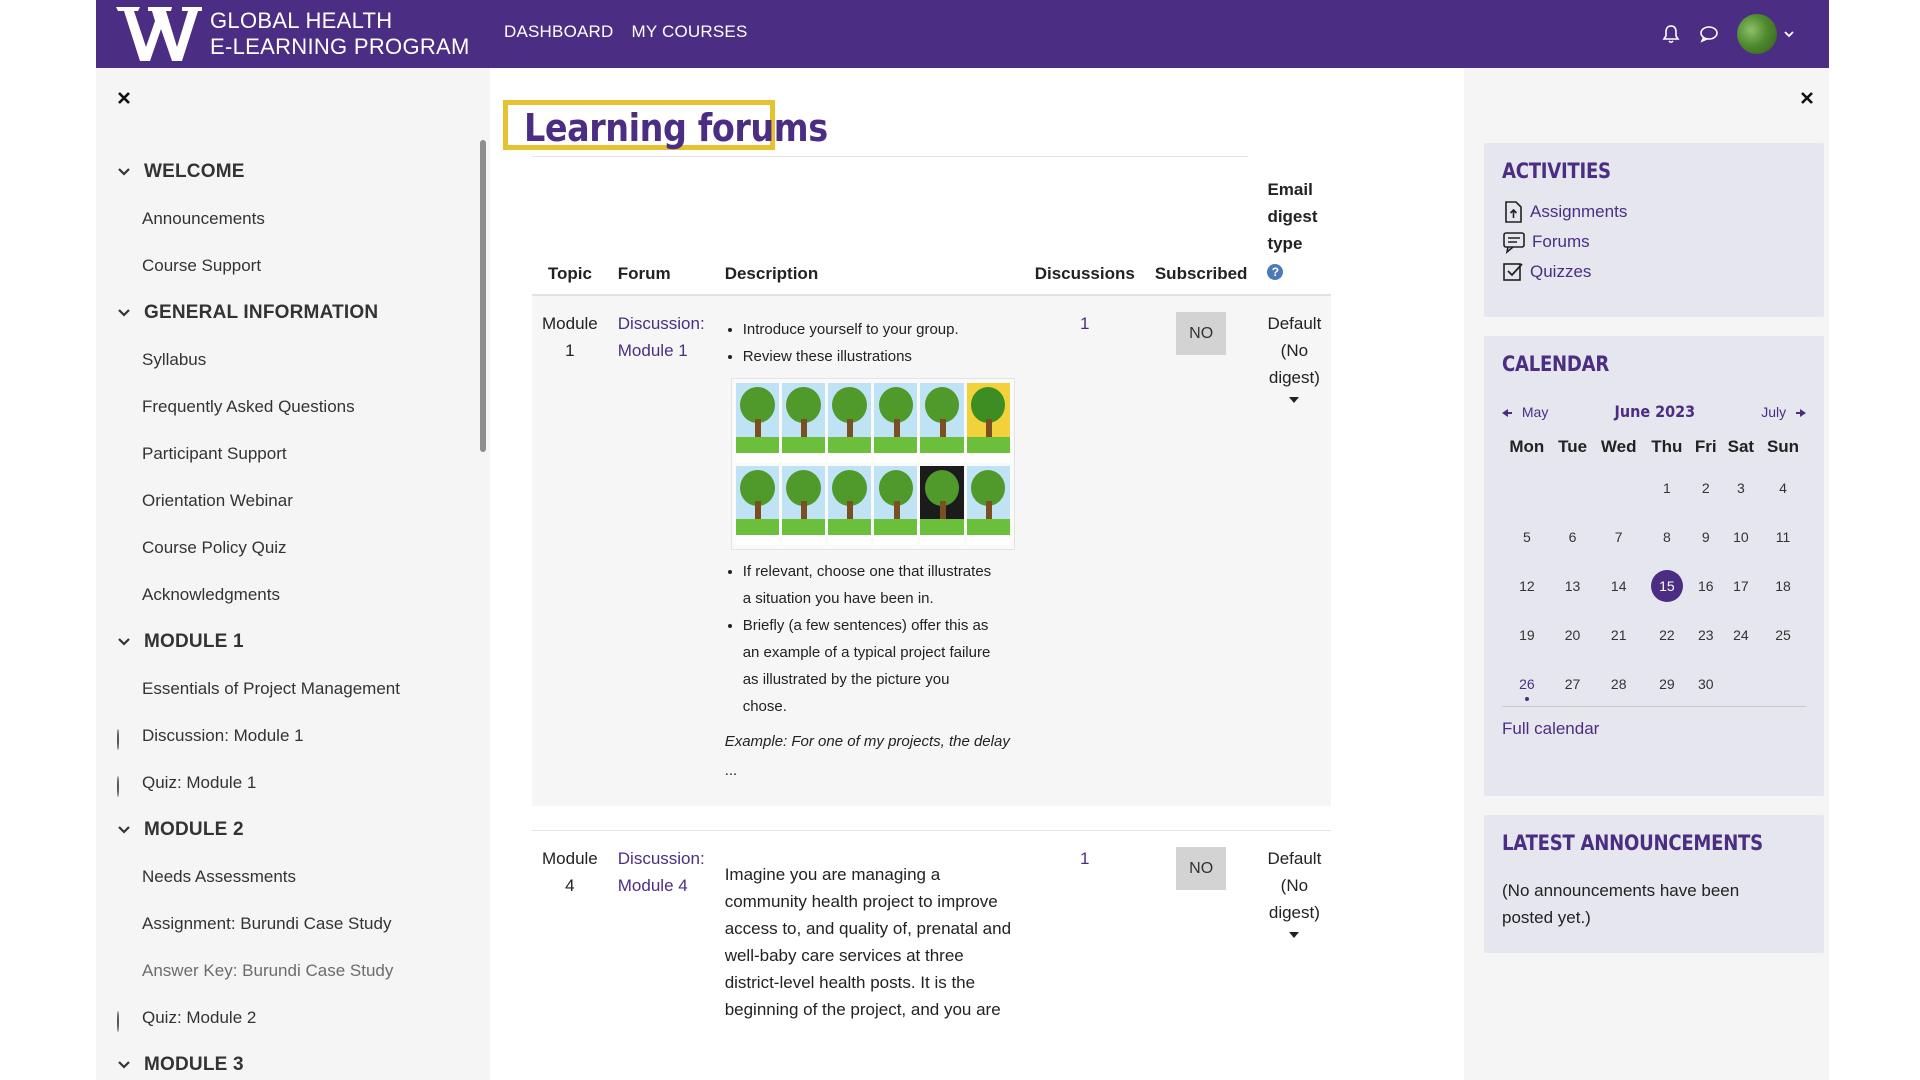 This screenshot has height=1080, width=1920. Describe the element at coordinates (1573, 446) in the screenshot. I see `weekday-label: Tue` at that location.